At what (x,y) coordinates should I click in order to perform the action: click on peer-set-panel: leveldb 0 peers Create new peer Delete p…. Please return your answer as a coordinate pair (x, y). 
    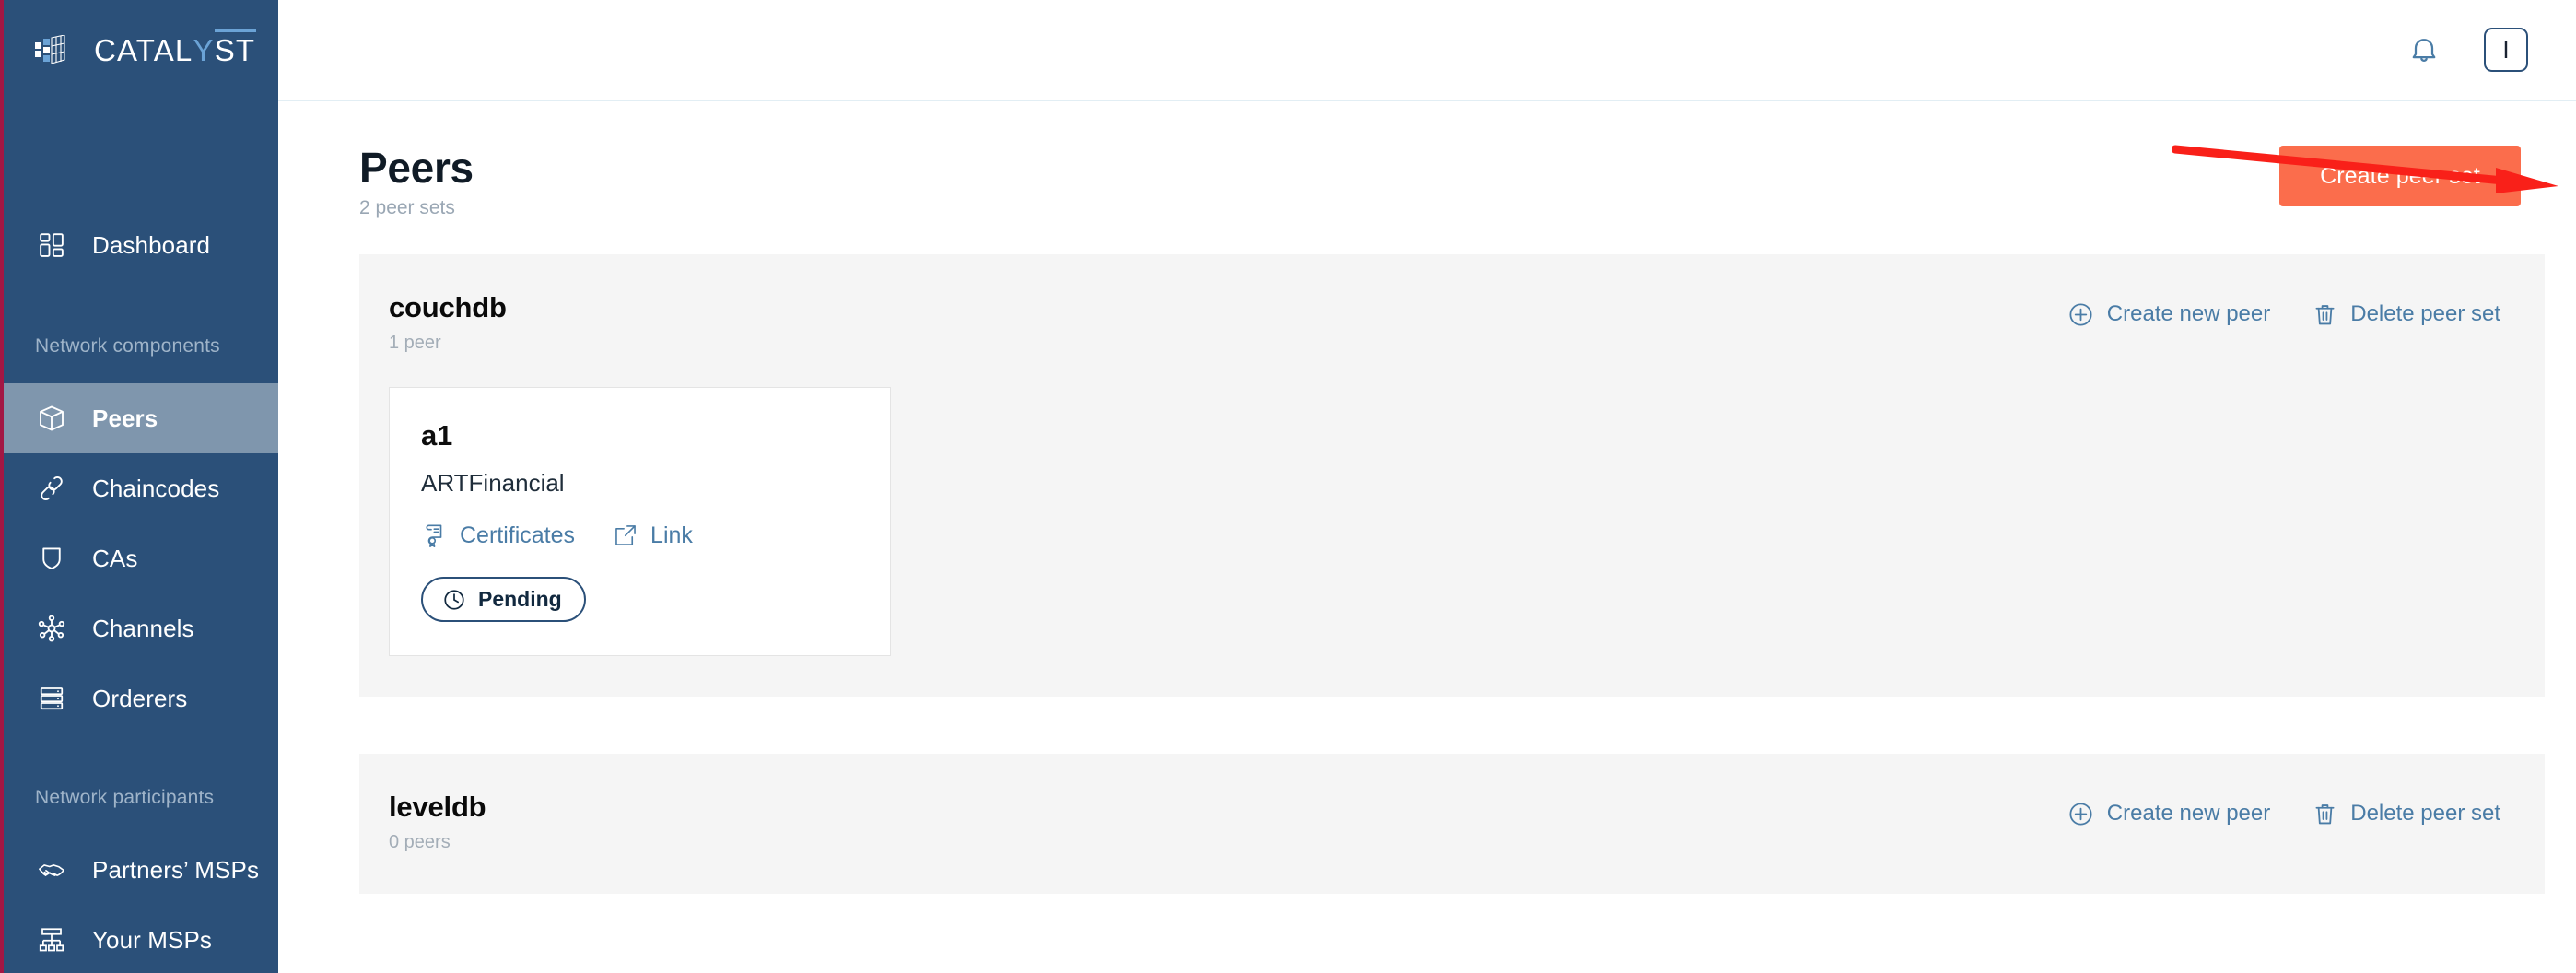
    Looking at the image, I should click on (1452, 825).